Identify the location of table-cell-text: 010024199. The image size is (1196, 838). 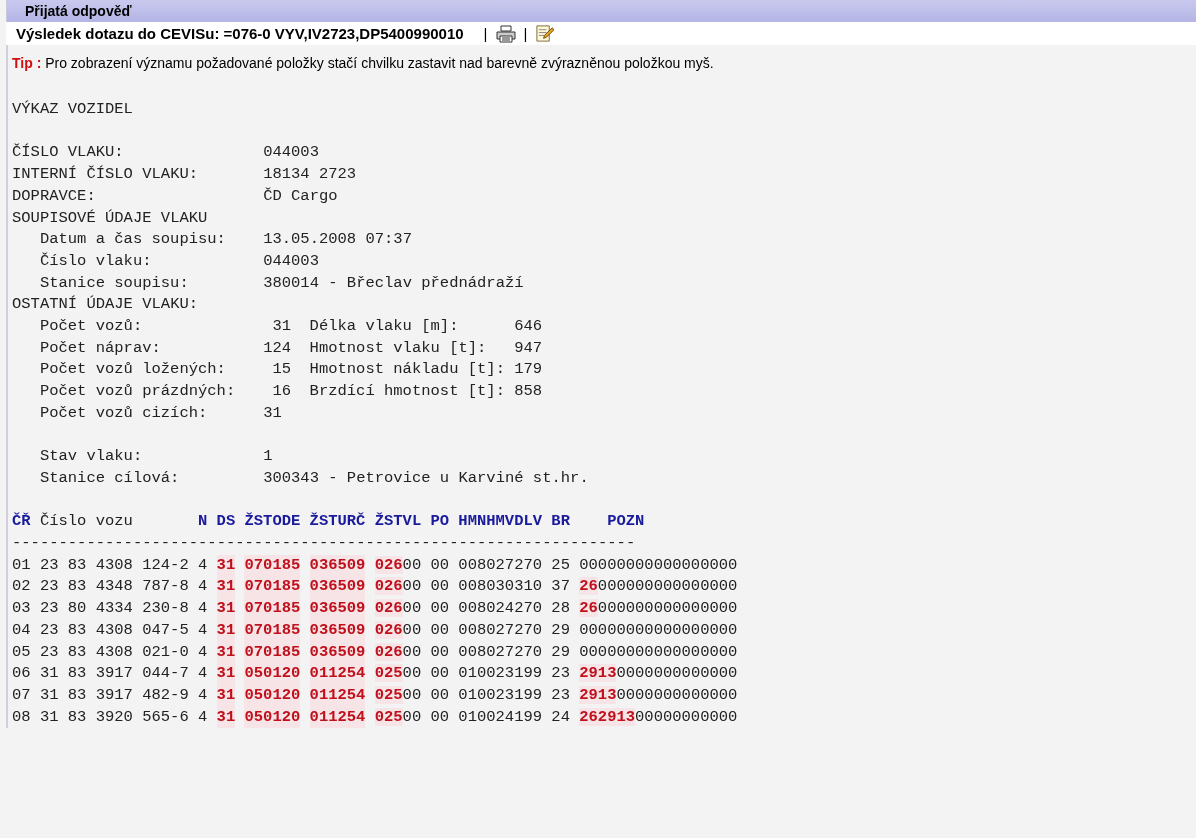
(500, 717).